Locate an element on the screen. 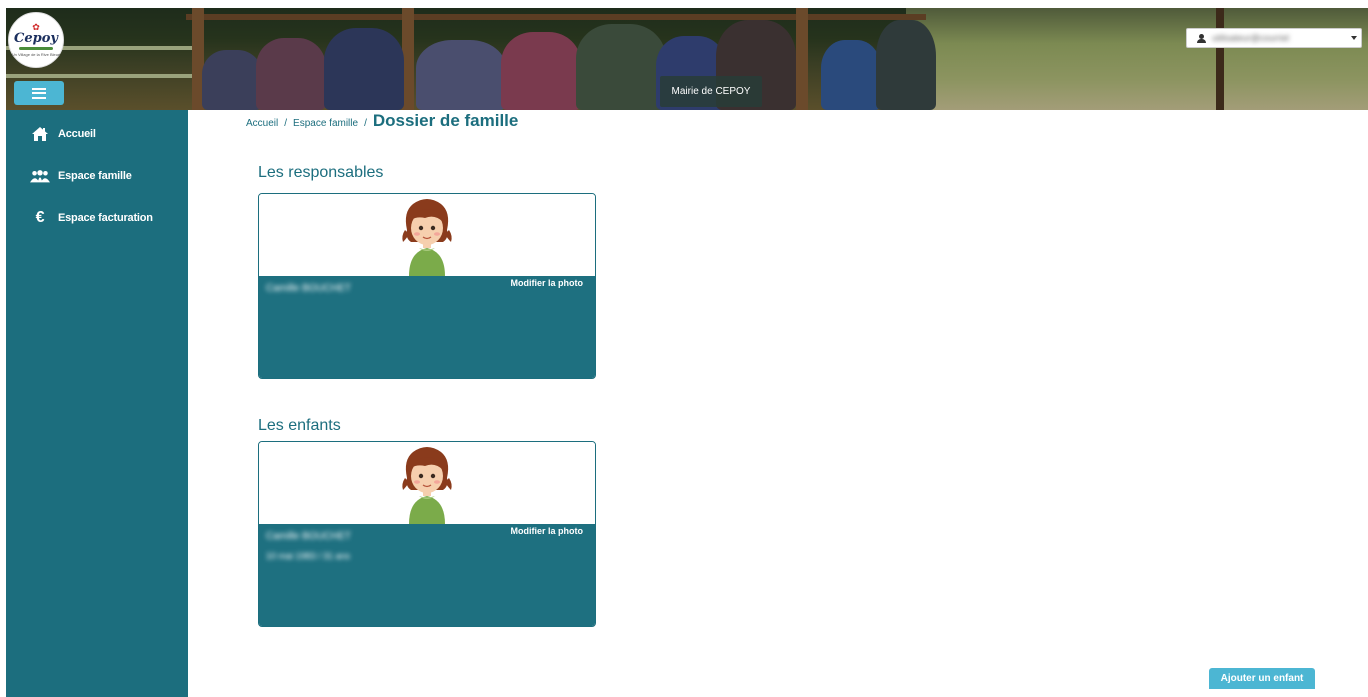 Image resolution: width=1368 pixels, height=697 pixels. responsable-card: Camille BOUCHET Modifier la photo is located at coordinates (427, 286).